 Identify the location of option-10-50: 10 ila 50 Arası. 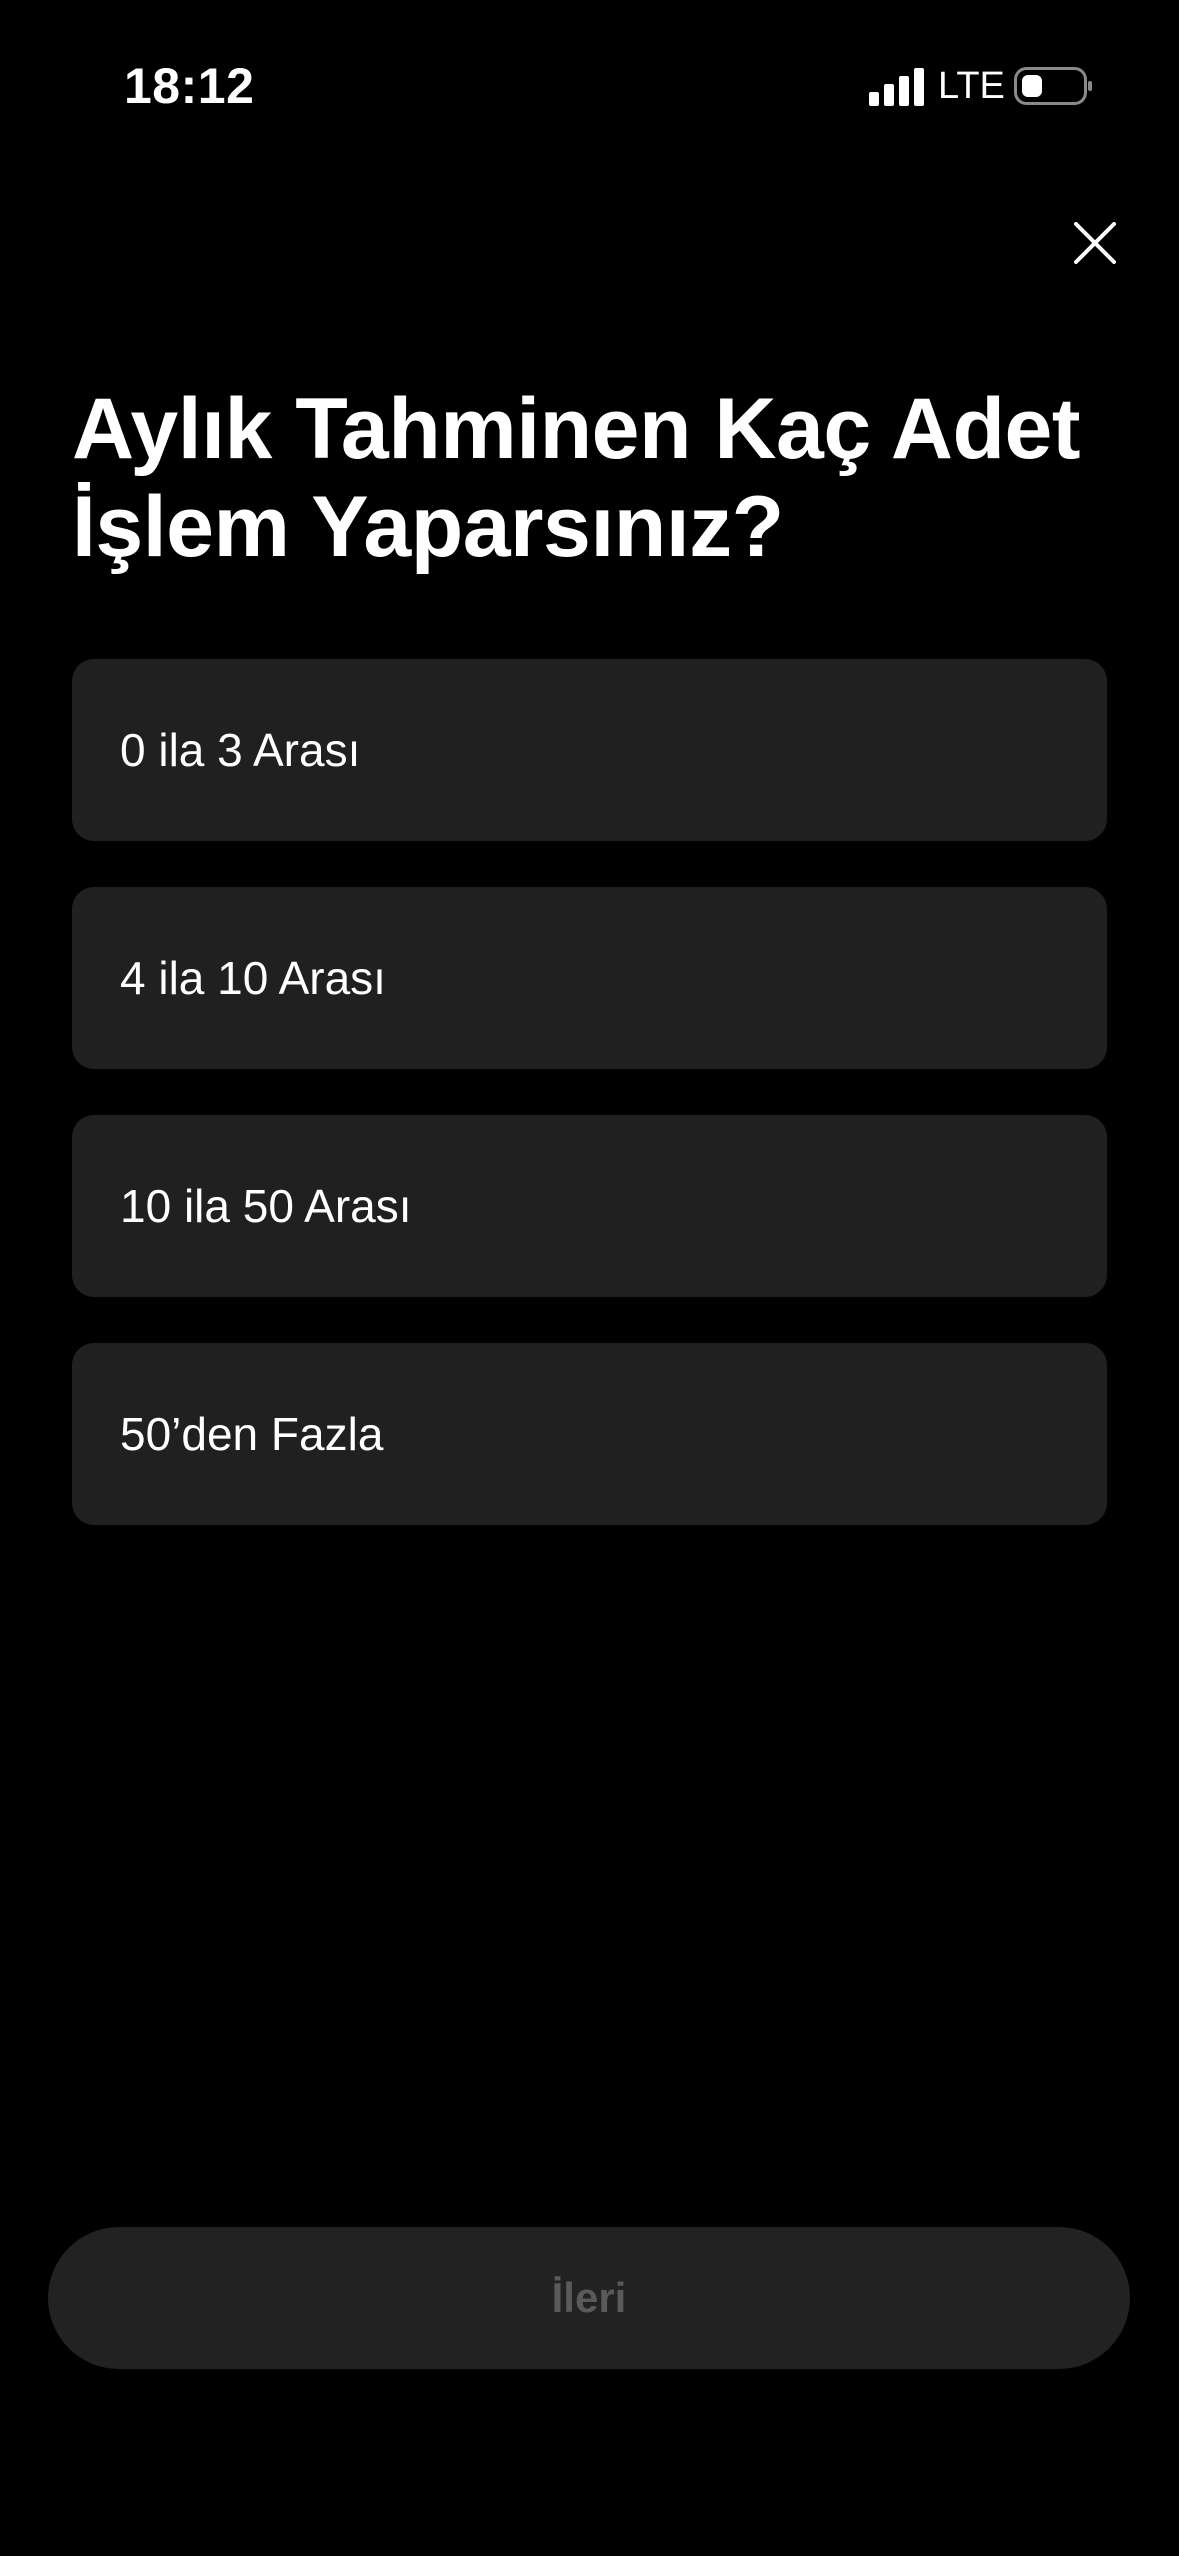
(589, 1206).